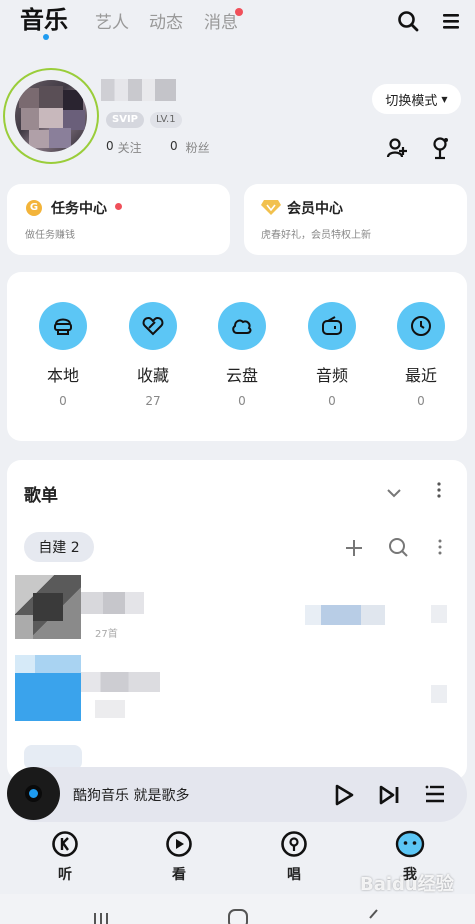 Image resolution: width=475 pixels, height=924 pixels. Describe the element at coordinates (239, 12) in the screenshot. I see `messages-unread-dot` at that location.